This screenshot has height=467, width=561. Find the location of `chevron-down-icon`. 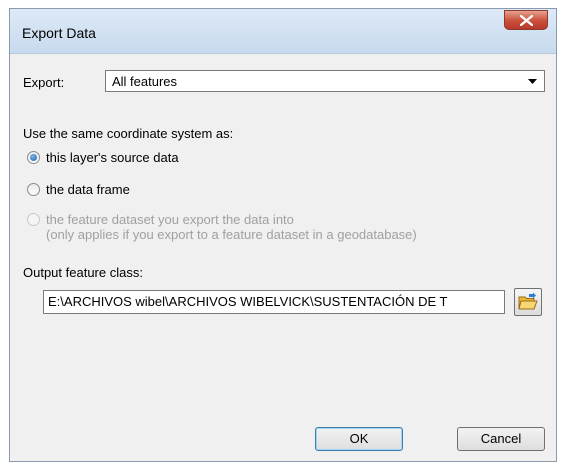

chevron-down-icon is located at coordinates (532, 81).